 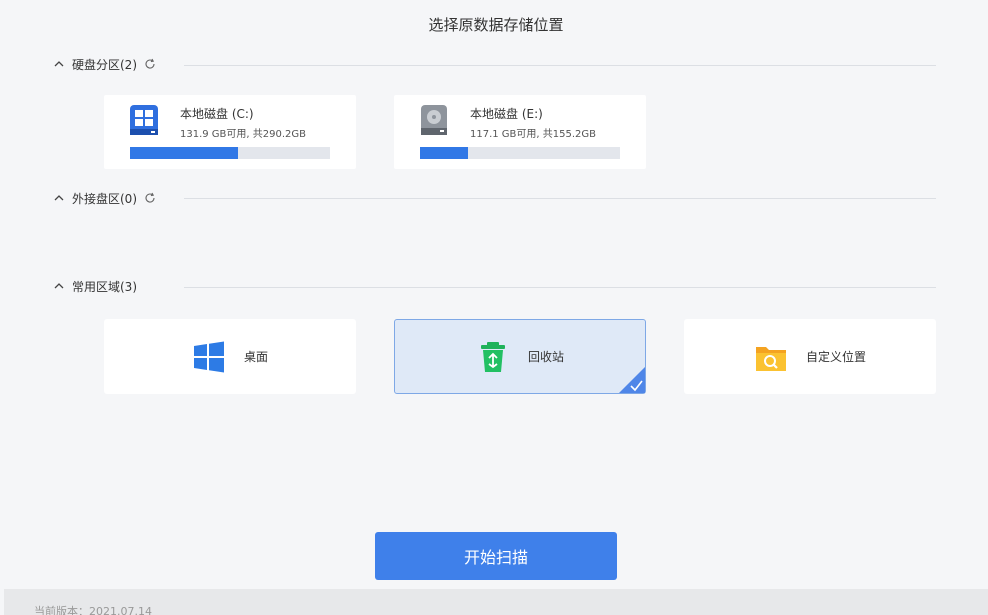 I want to click on section-label: 硬盘分区(2), so click(x=104, y=64).